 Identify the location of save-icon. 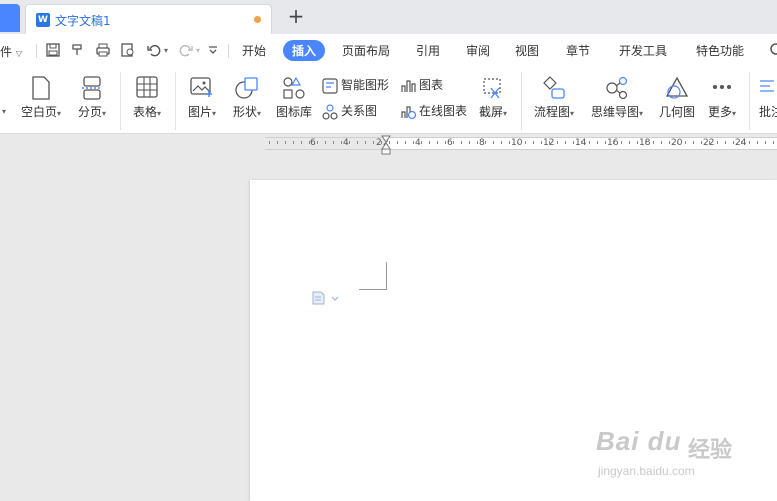
(53, 50).